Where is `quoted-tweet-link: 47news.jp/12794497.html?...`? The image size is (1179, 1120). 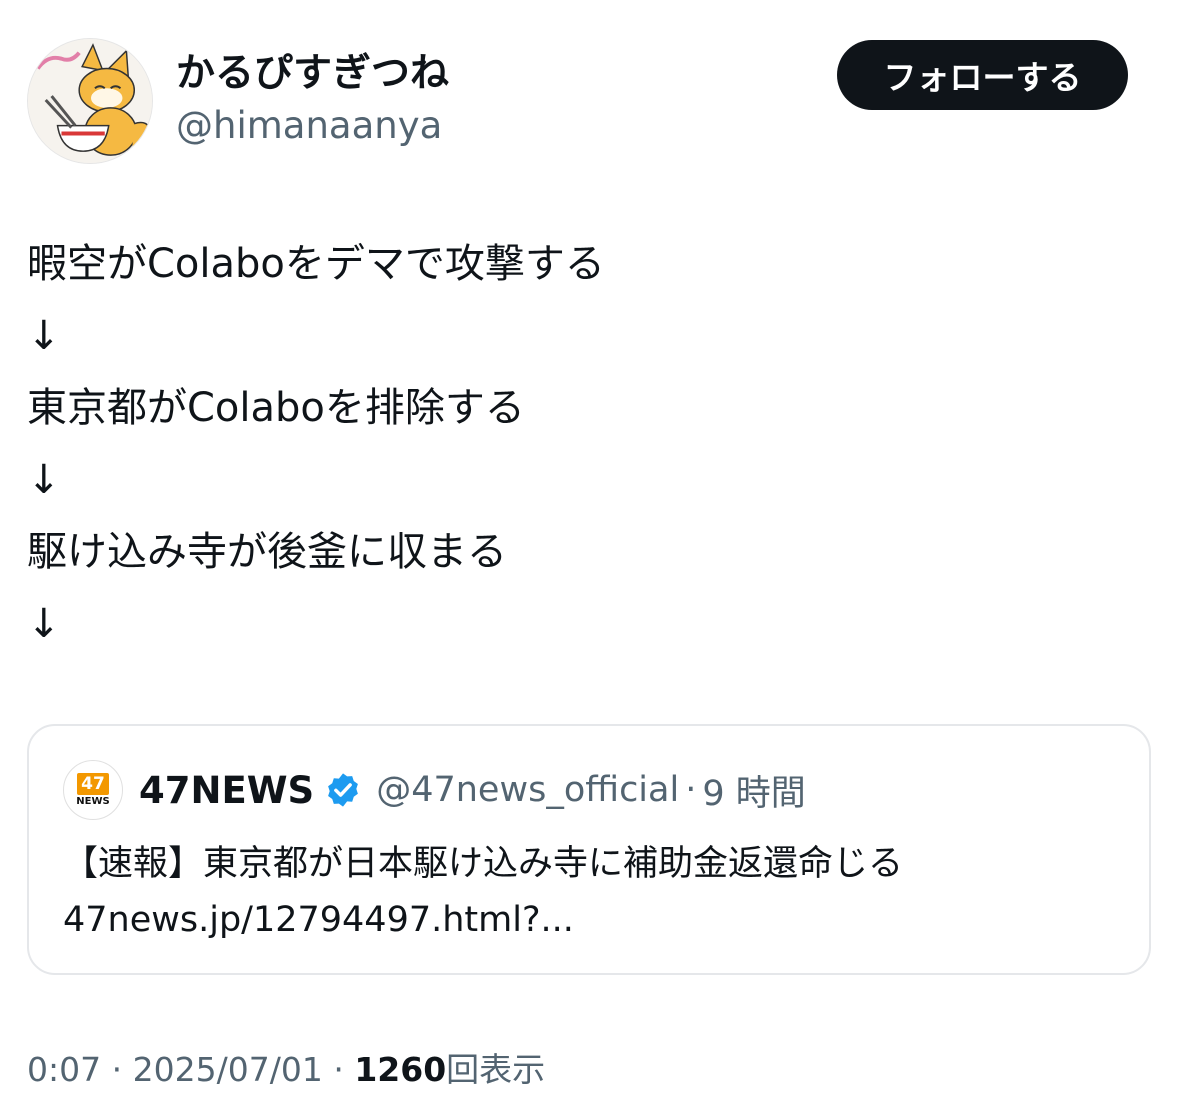 quoted-tweet-link: 47news.jp/12794497.html?... is located at coordinates (483, 920).